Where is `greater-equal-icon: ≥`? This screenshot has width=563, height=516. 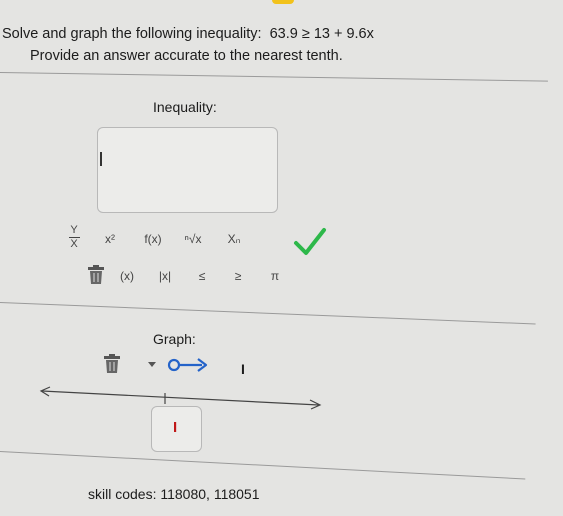 greater-equal-icon: ≥ is located at coordinates (238, 276).